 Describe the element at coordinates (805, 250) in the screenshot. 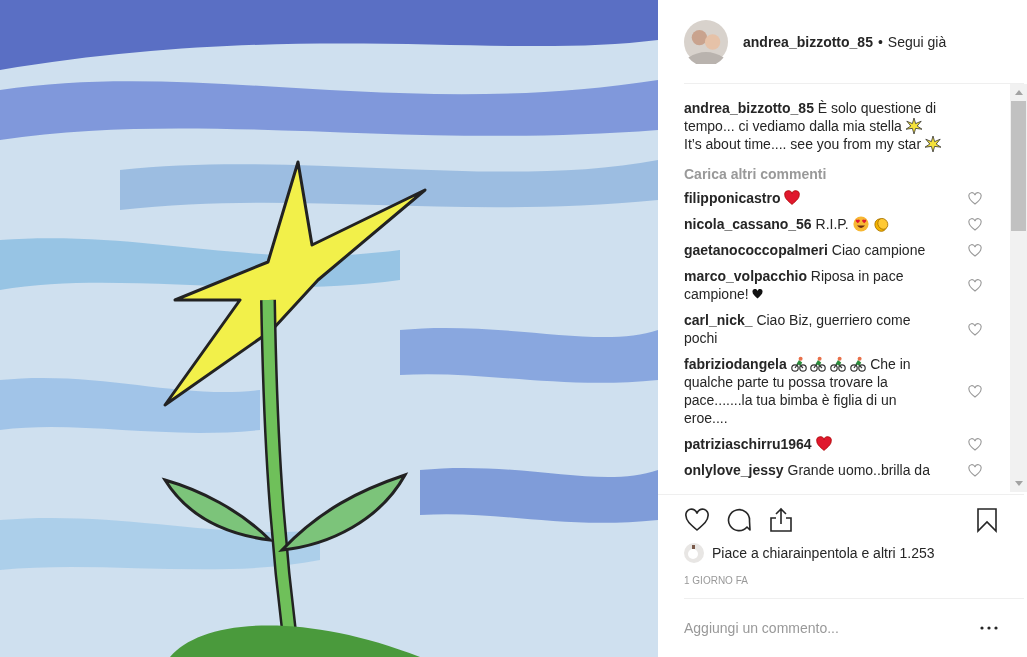

I see `comment-text: gaetanococcopalmeri Ciao campione` at that location.